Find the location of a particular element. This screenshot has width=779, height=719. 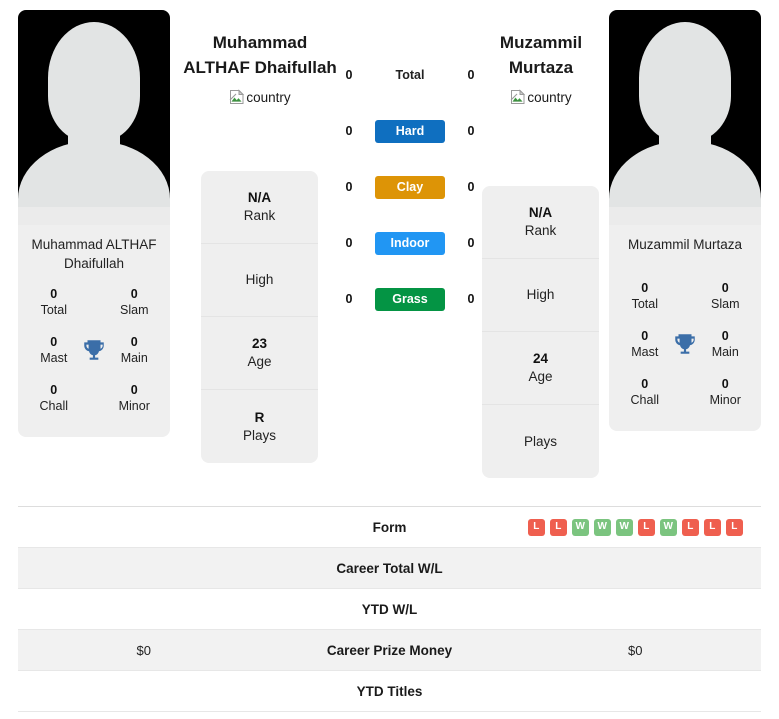

info-block-age-right: 24 Age is located at coordinates (540, 368).